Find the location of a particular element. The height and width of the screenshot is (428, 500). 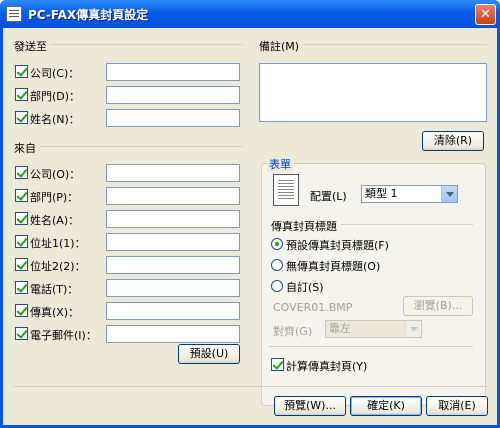

count-cover-checkbox is located at coordinates (277, 364).